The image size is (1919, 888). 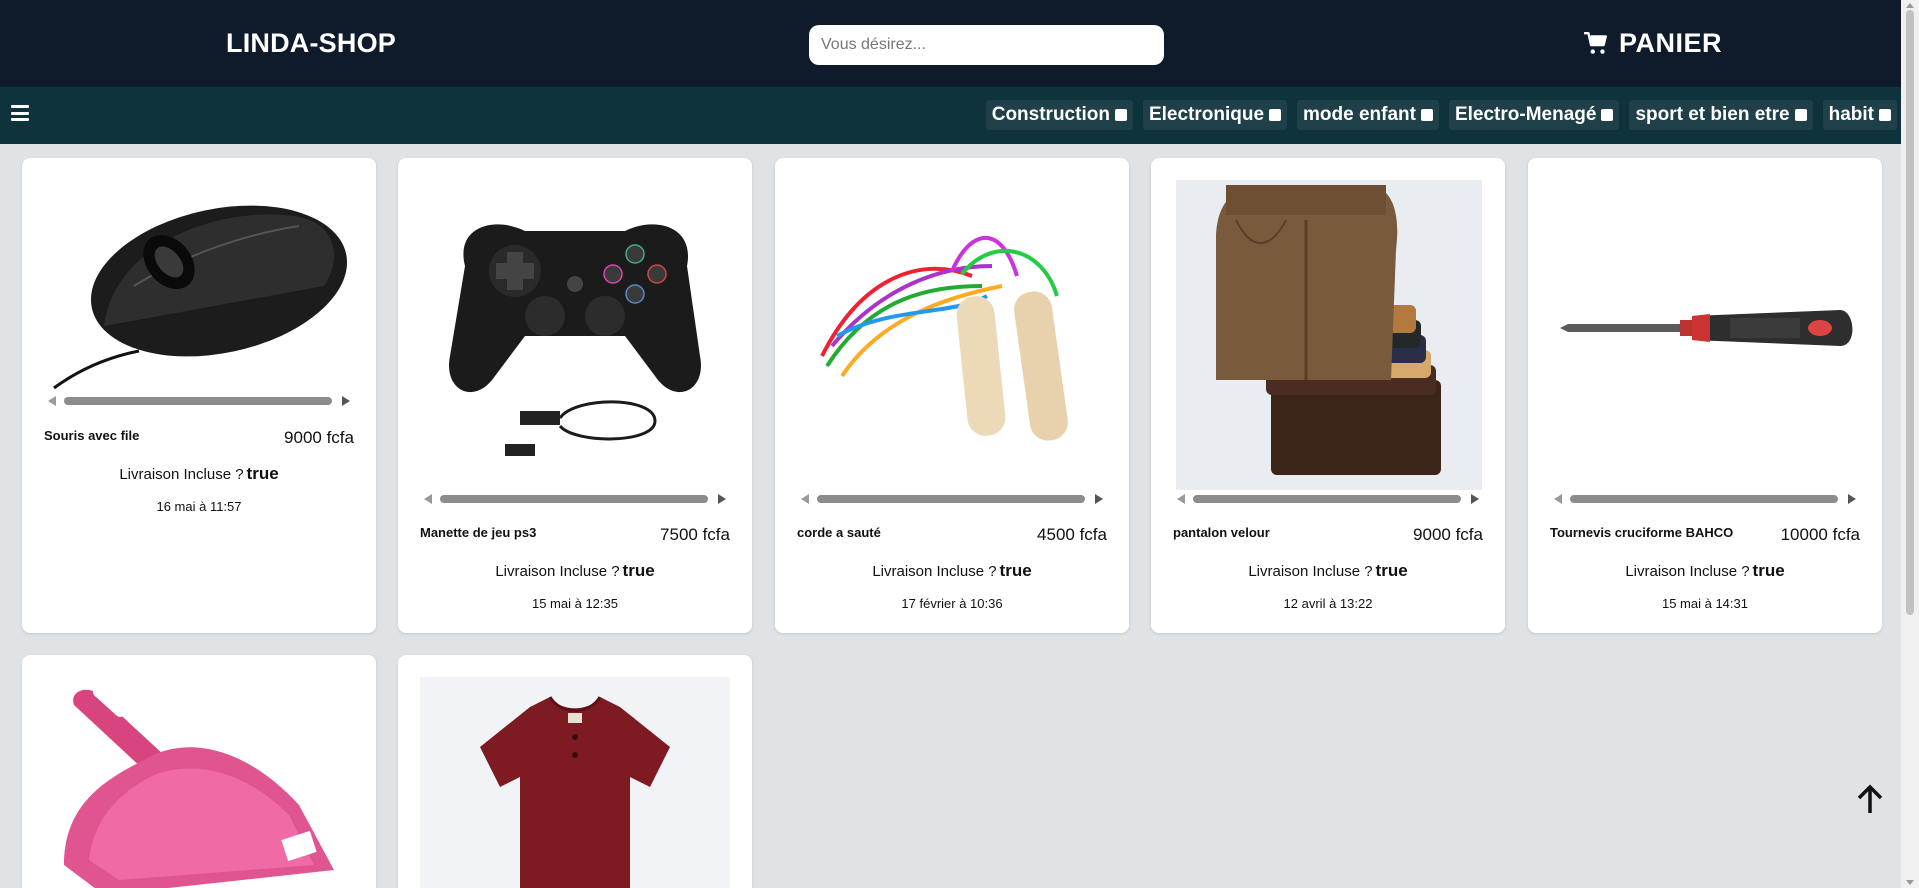 I want to click on category-label: Construction, so click(x=1050, y=114).